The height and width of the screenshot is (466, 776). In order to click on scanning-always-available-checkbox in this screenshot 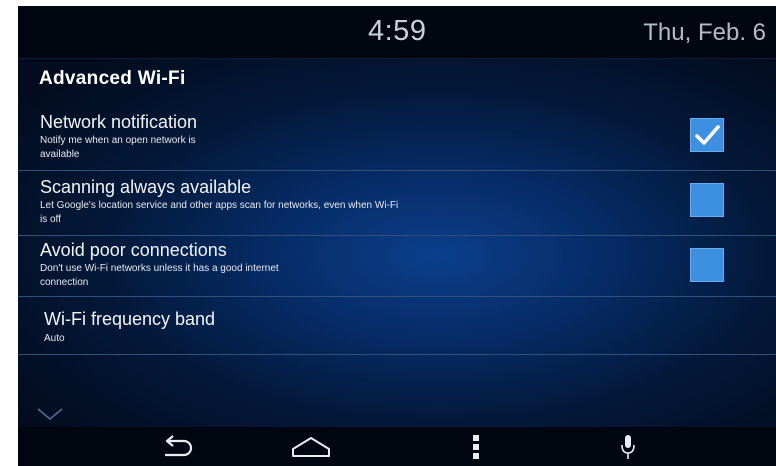, I will do `click(707, 200)`.